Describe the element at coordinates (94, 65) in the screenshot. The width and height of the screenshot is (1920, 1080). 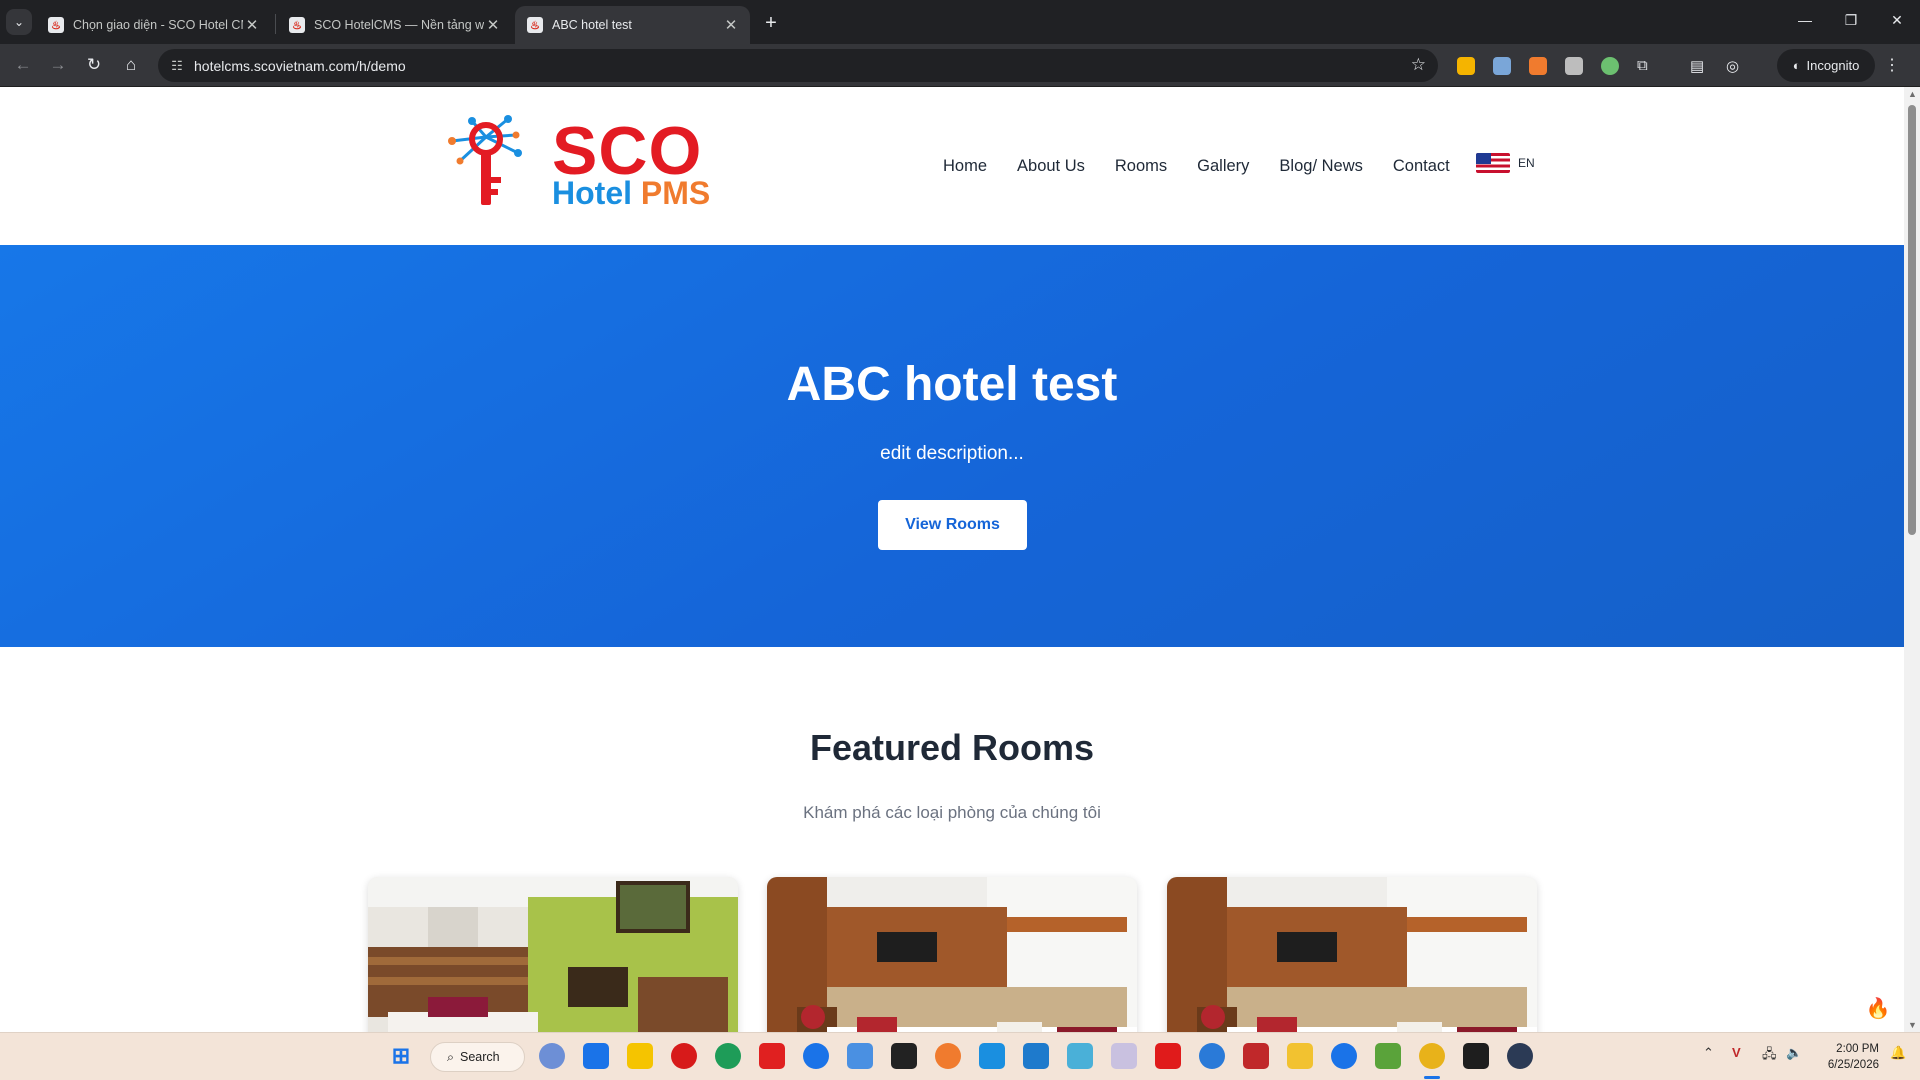
I see `reload-icon: ↻` at that location.